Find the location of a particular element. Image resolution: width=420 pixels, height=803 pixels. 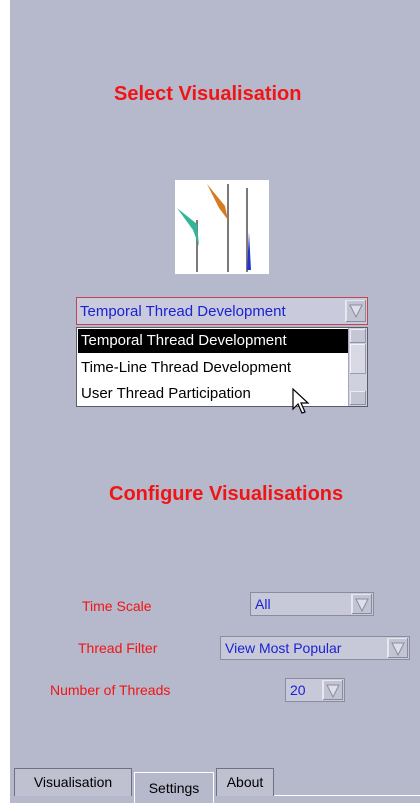

time-scale-combo: All is located at coordinates (312, 604).